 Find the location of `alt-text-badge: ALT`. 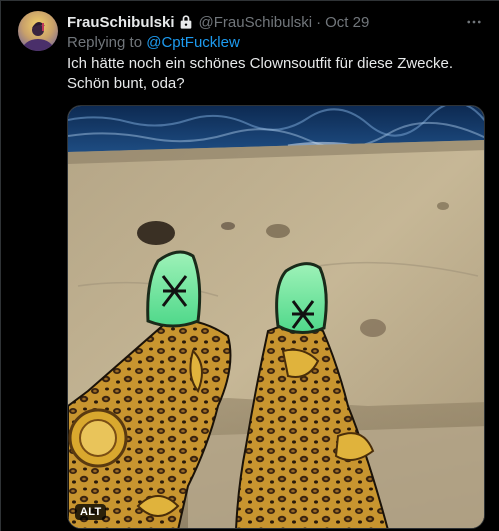

alt-text-badge: ALT is located at coordinates (91, 512).